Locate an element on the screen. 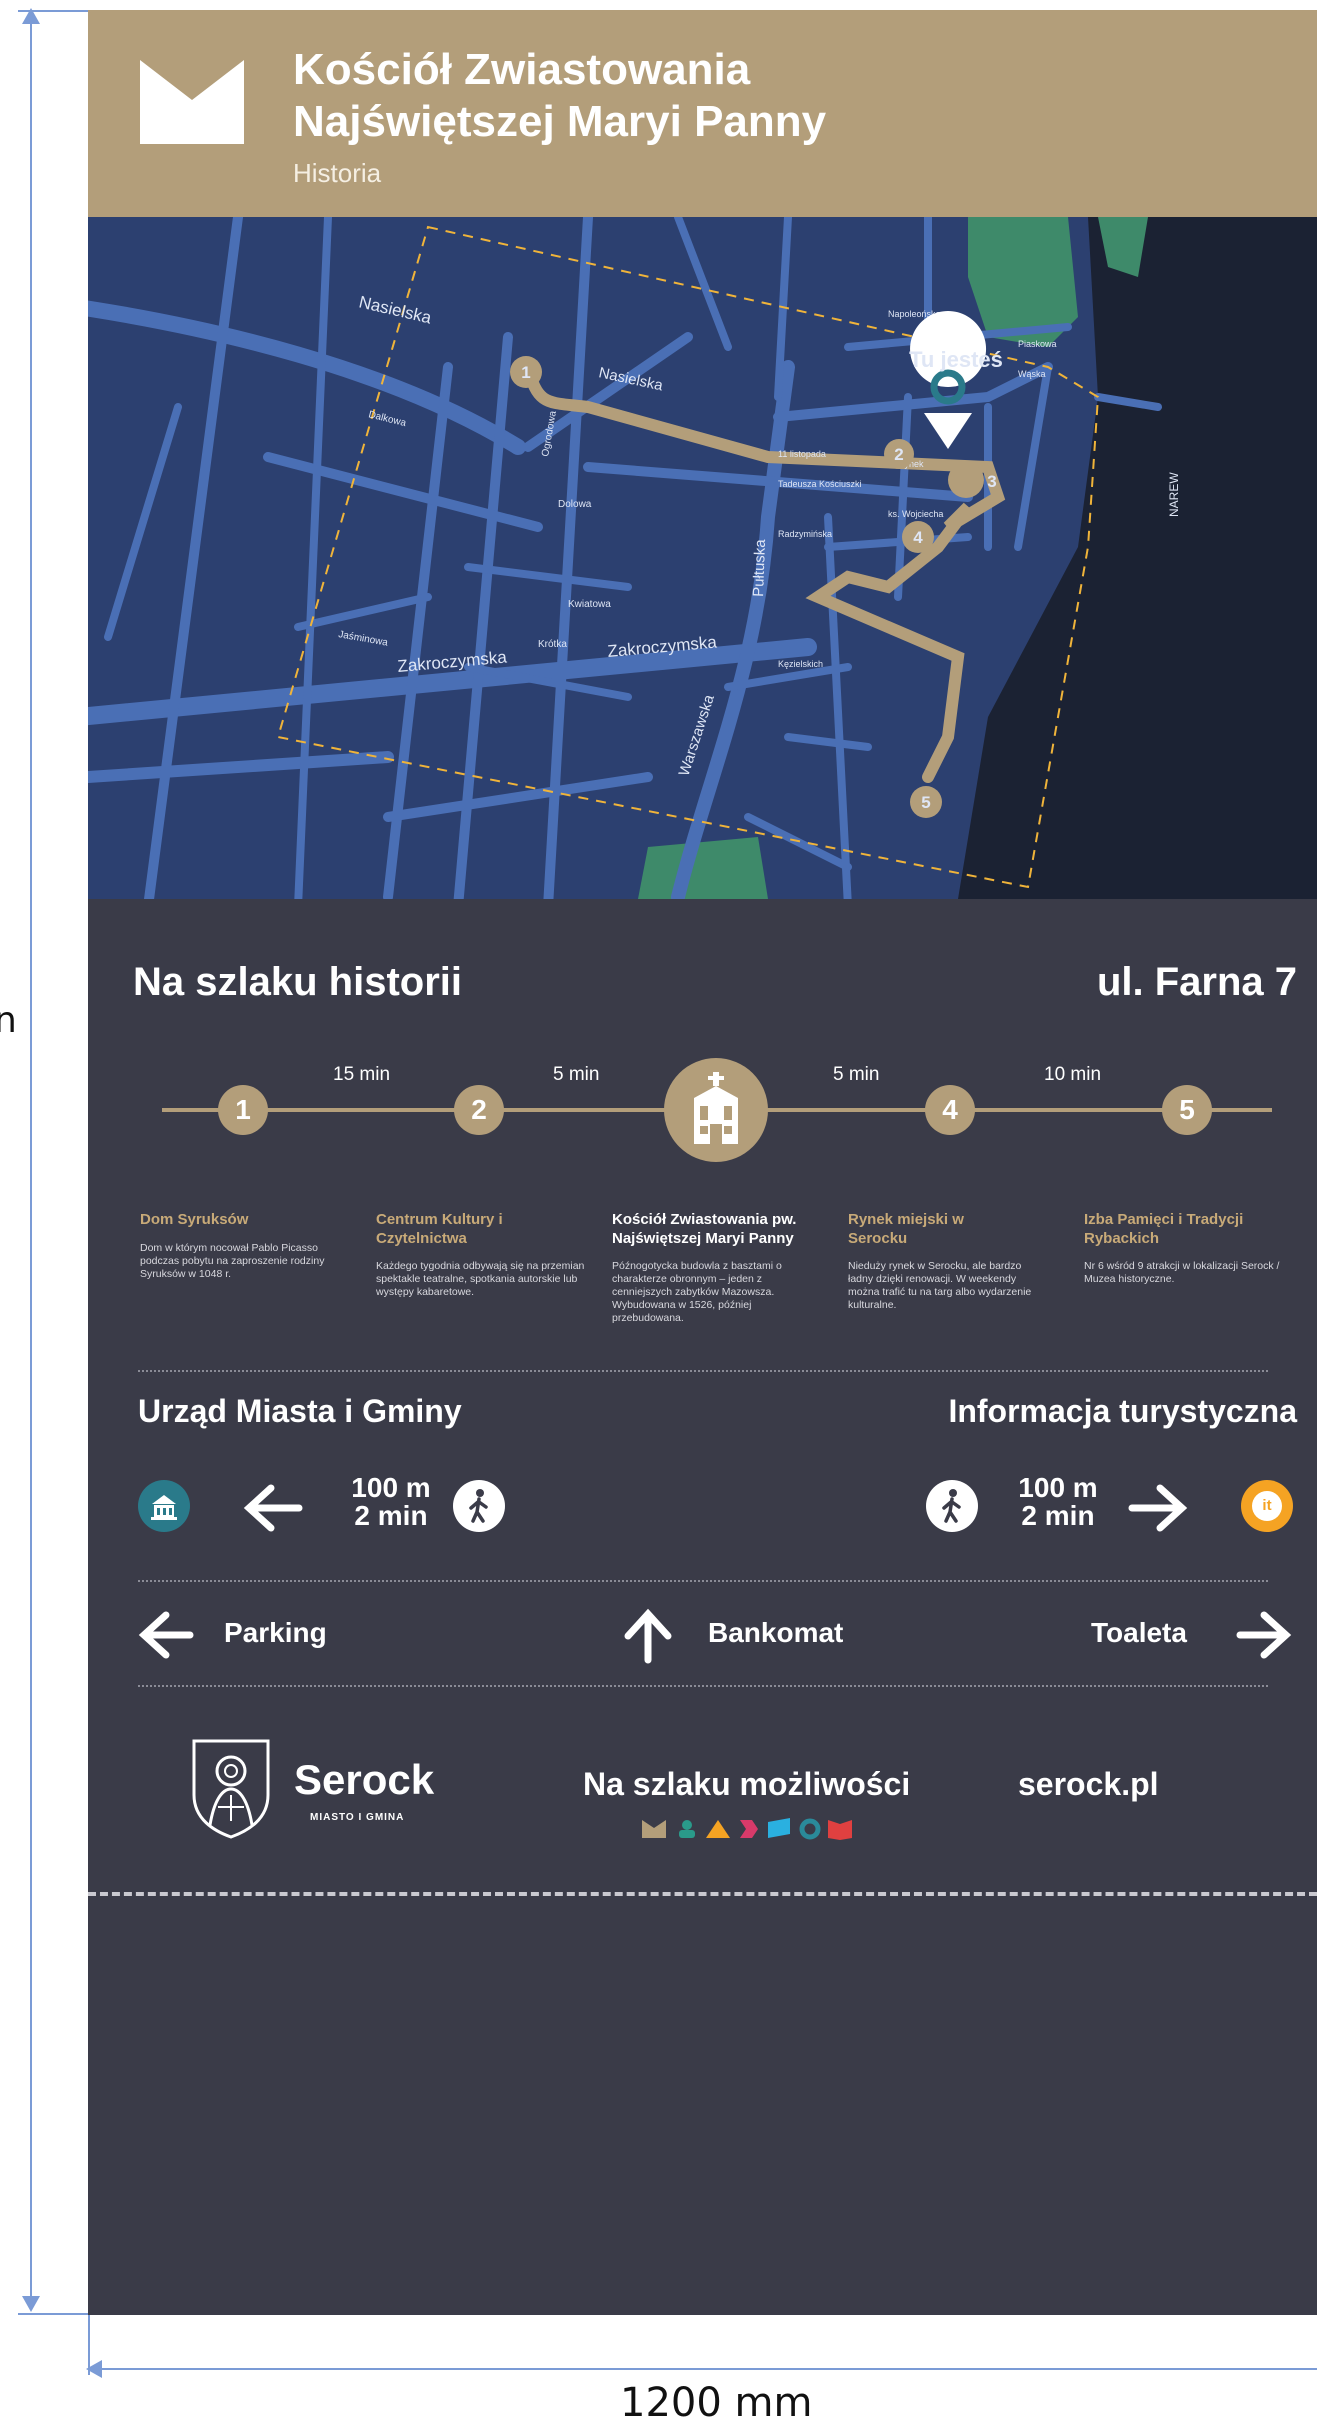  town-hall-icon is located at coordinates (164, 1506).